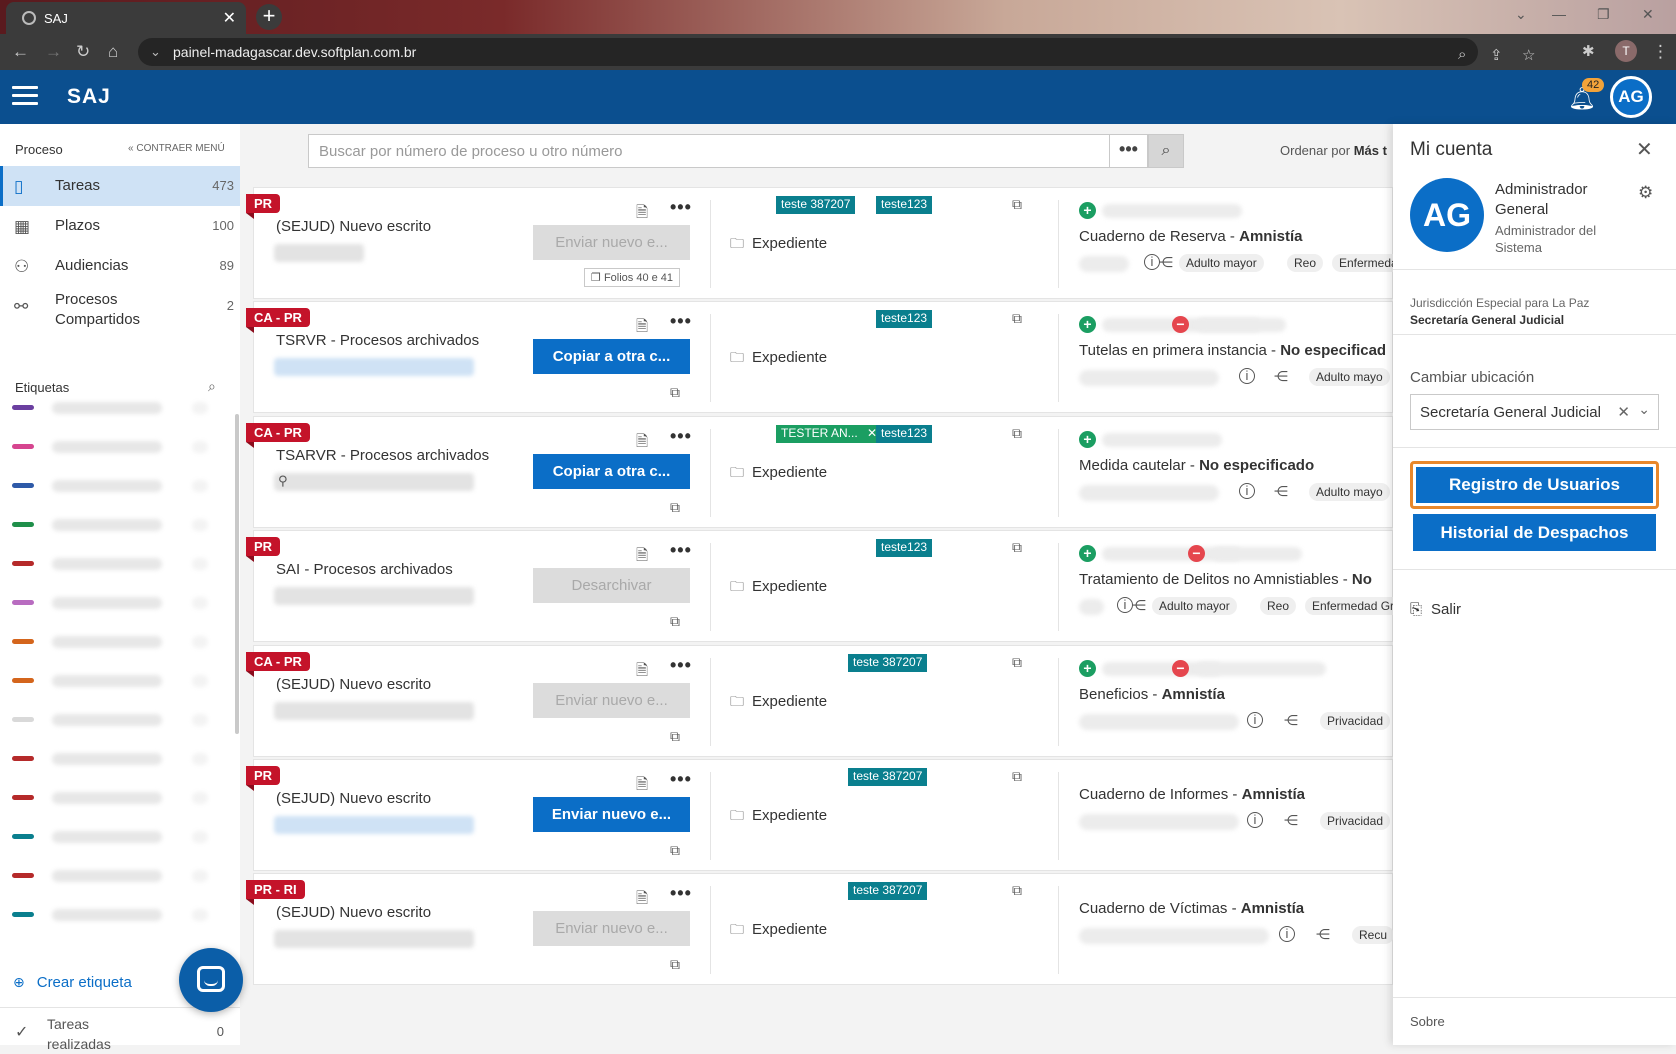 This screenshot has width=1676, height=1054. Describe the element at coordinates (1462, 54) in the screenshot. I see `zoom-icon: ⌕` at that location.